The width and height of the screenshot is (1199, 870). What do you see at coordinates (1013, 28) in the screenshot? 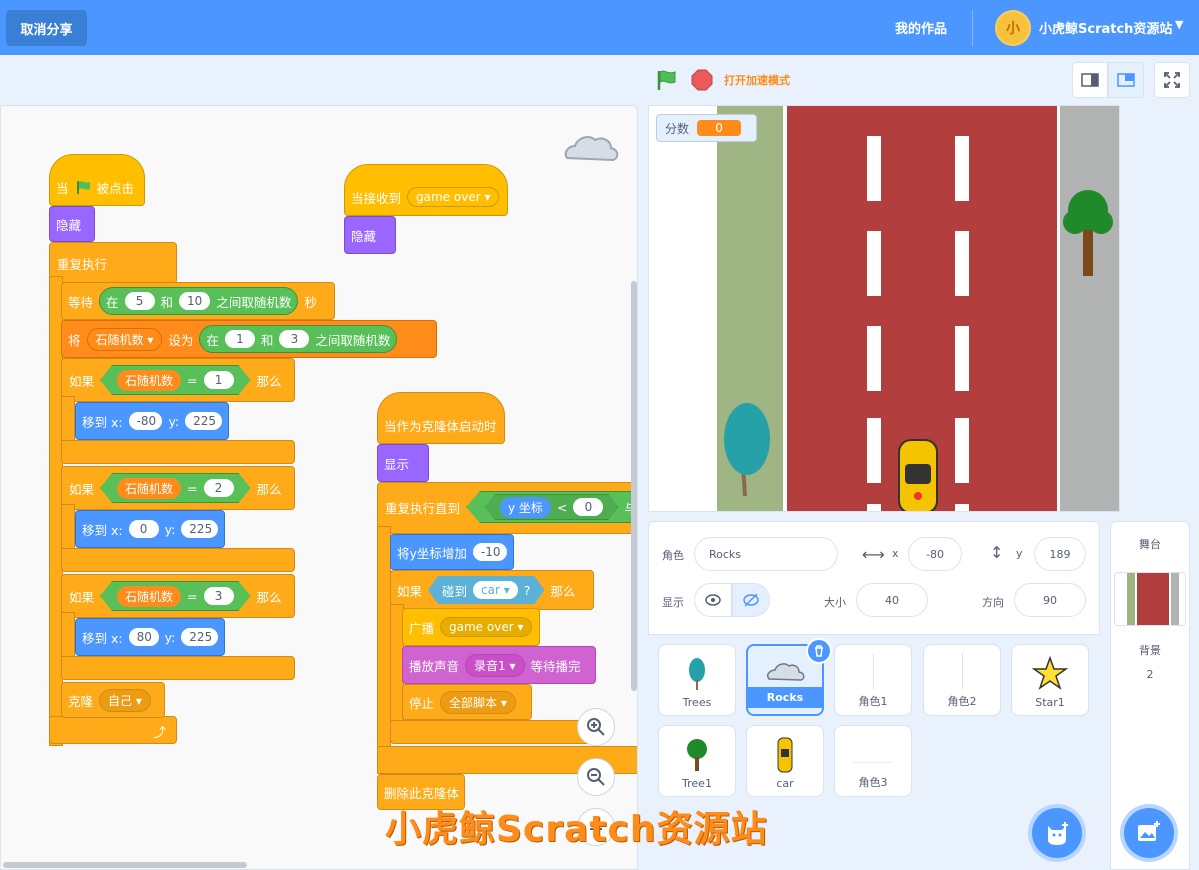
I see `avatar: 小` at bounding box center [1013, 28].